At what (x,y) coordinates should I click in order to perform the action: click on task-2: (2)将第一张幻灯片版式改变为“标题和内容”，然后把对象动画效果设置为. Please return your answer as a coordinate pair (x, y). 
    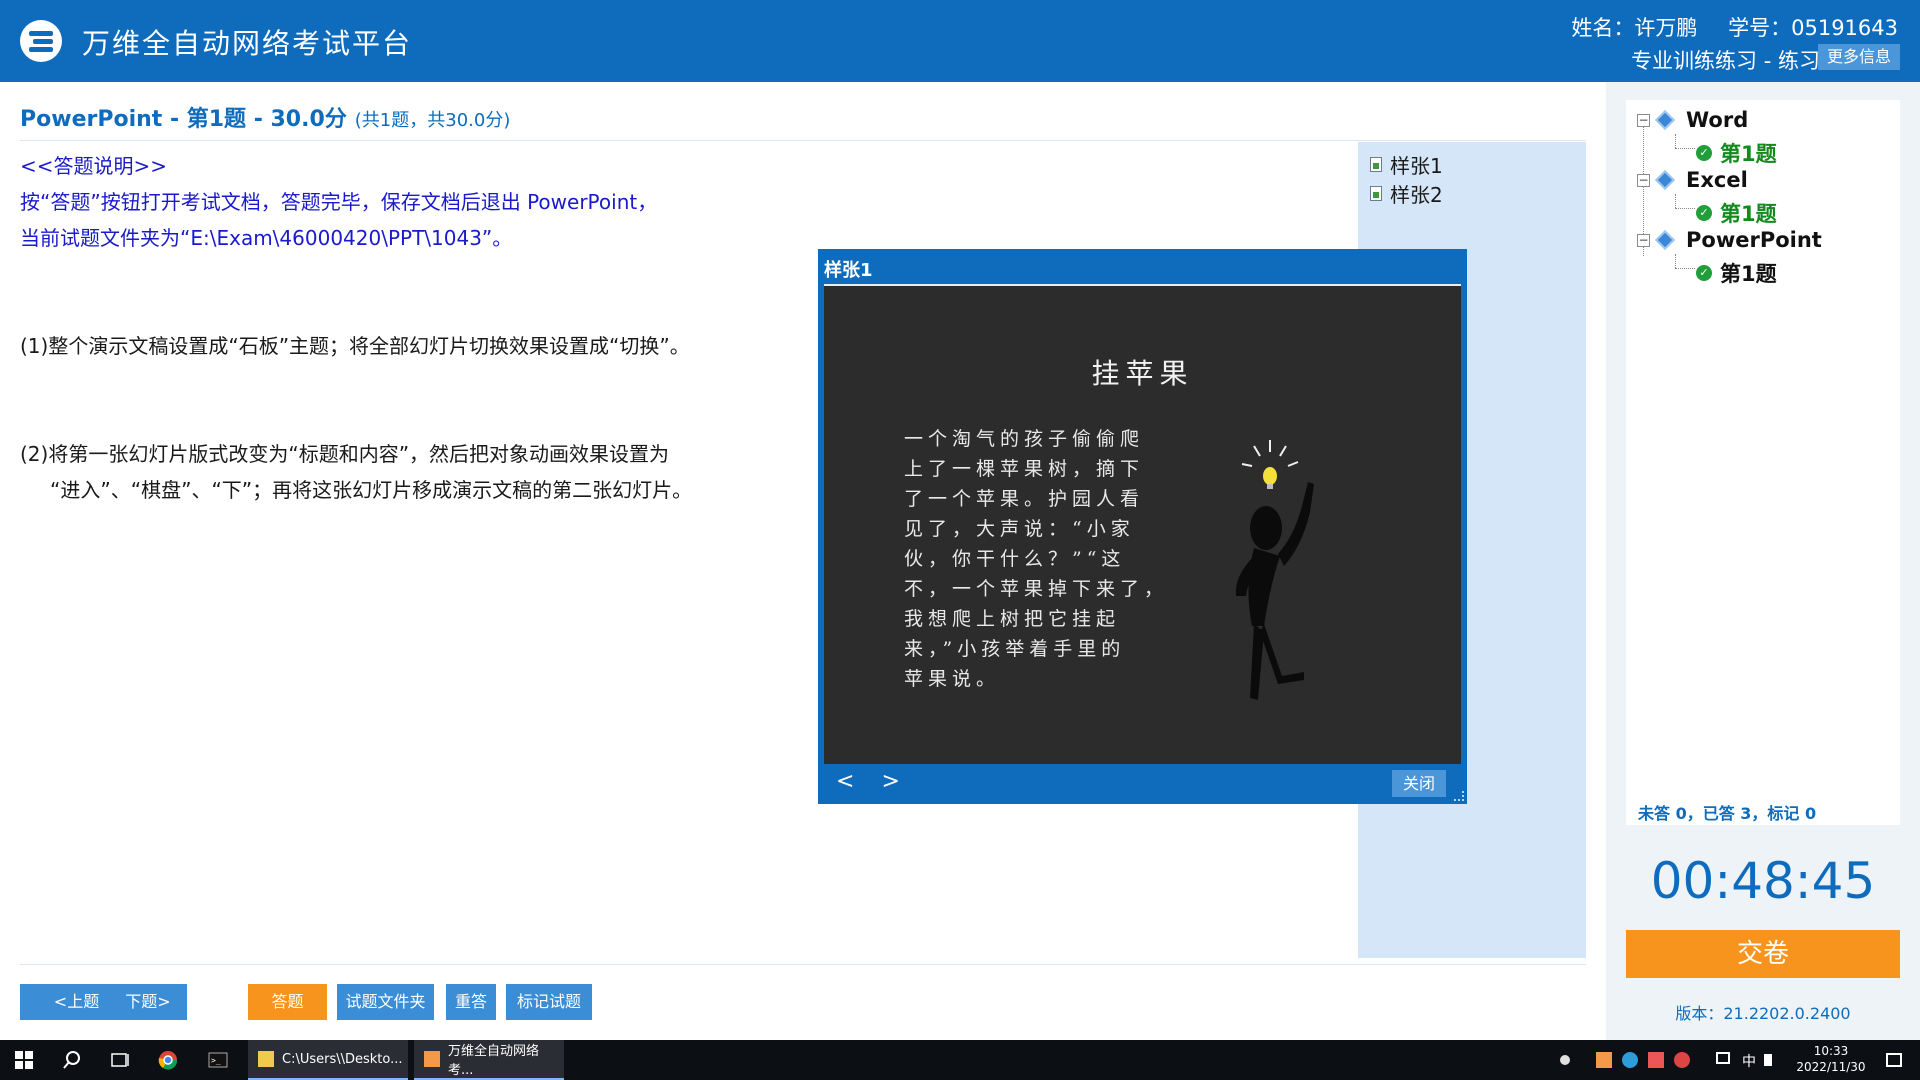
    Looking at the image, I should click on (345, 454).